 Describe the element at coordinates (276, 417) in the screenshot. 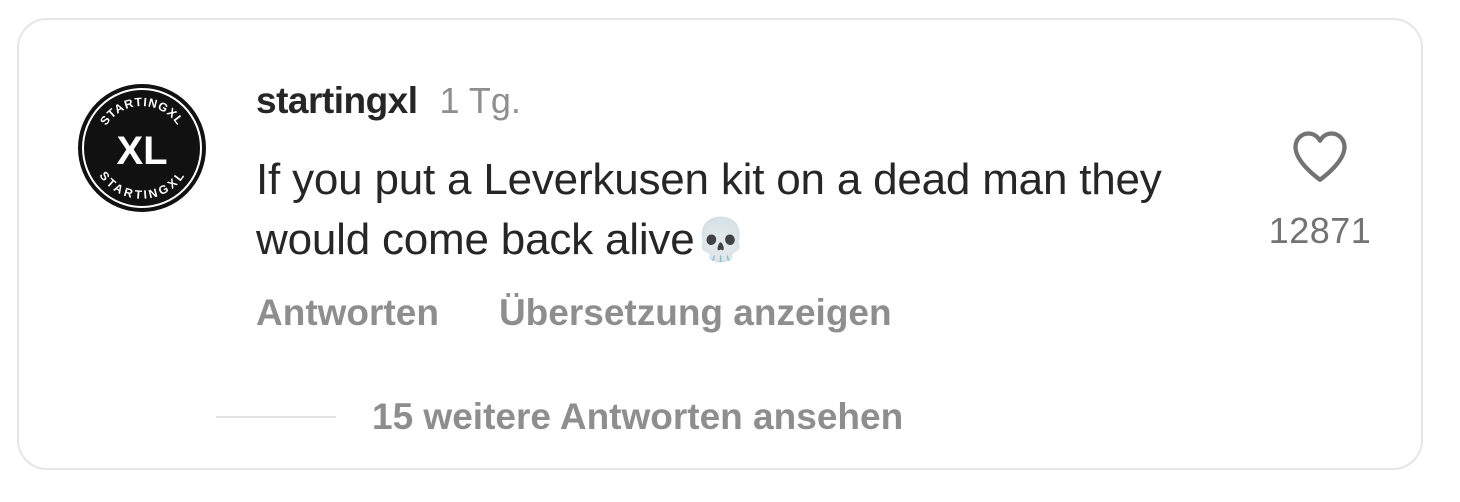

I see `divider-line` at that location.